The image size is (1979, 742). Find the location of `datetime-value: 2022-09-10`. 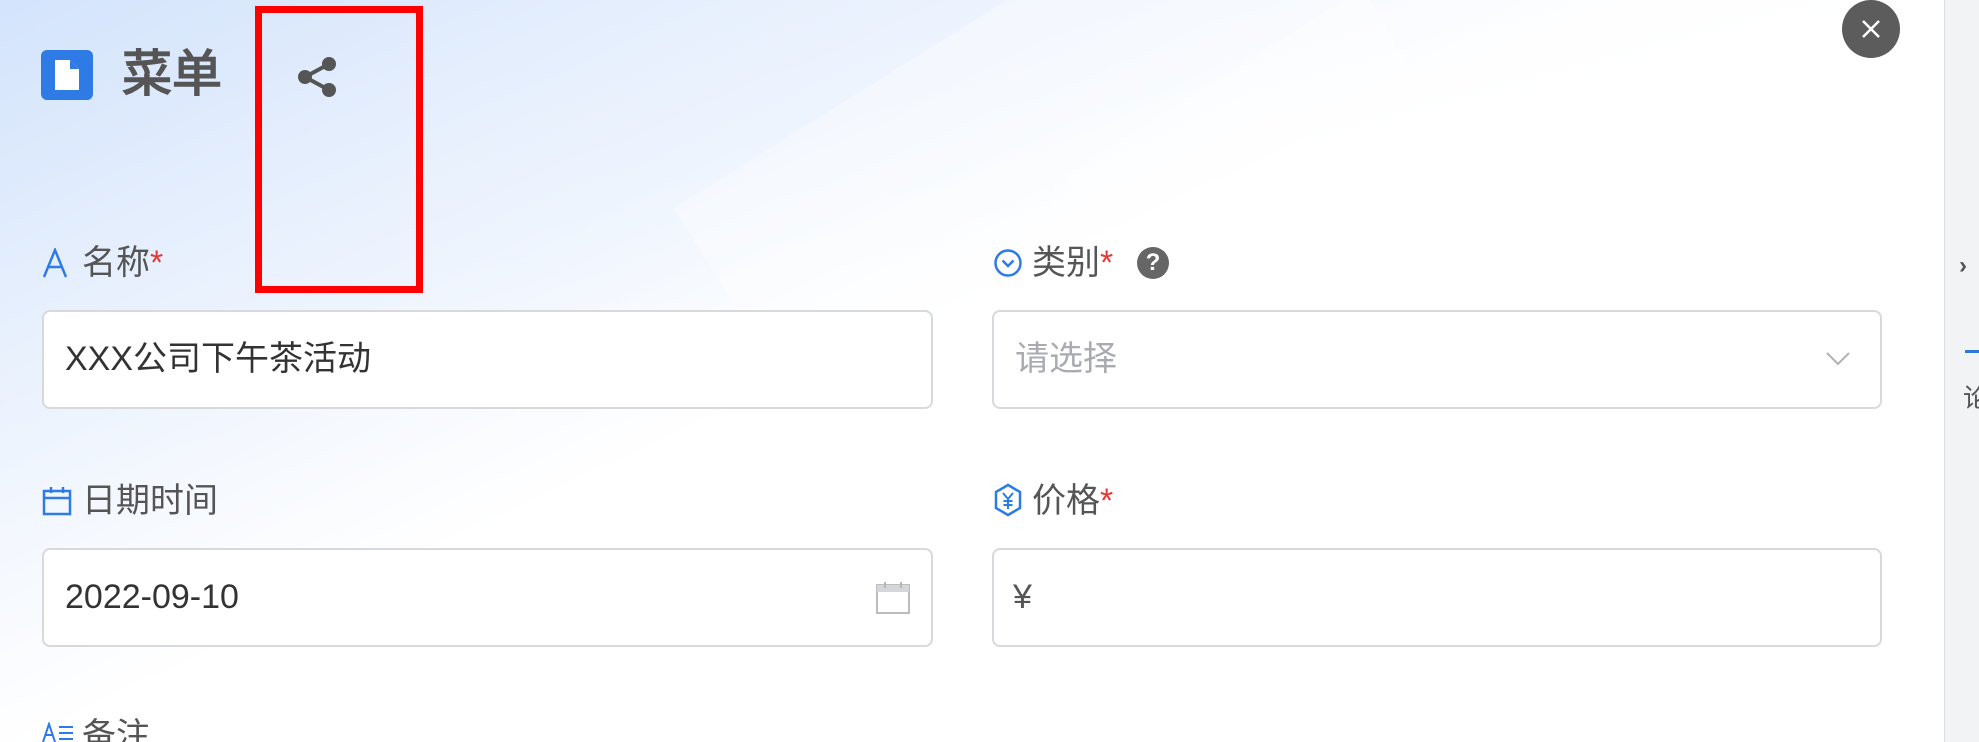

datetime-value: 2022-09-10 is located at coordinates (152, 597).